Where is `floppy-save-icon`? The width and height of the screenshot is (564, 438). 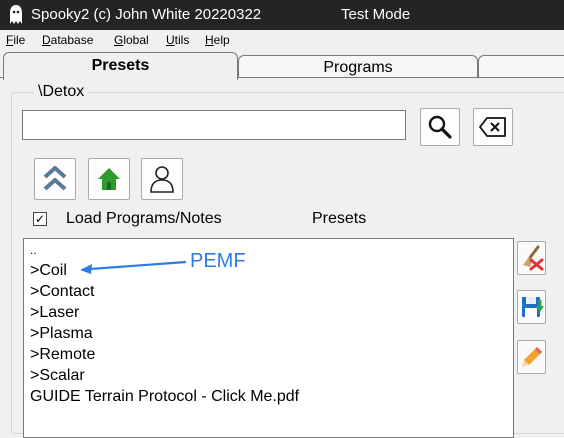
floppy-save-icon is located at coordinates (532, 307).